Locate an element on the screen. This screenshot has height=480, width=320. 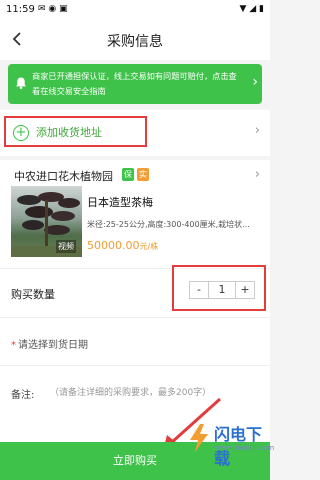
notice-text: 商家已开通担保认证，线上交易如有问题可赔付，点击查看在线交易安全指南 is located at coordinates (134, 83).